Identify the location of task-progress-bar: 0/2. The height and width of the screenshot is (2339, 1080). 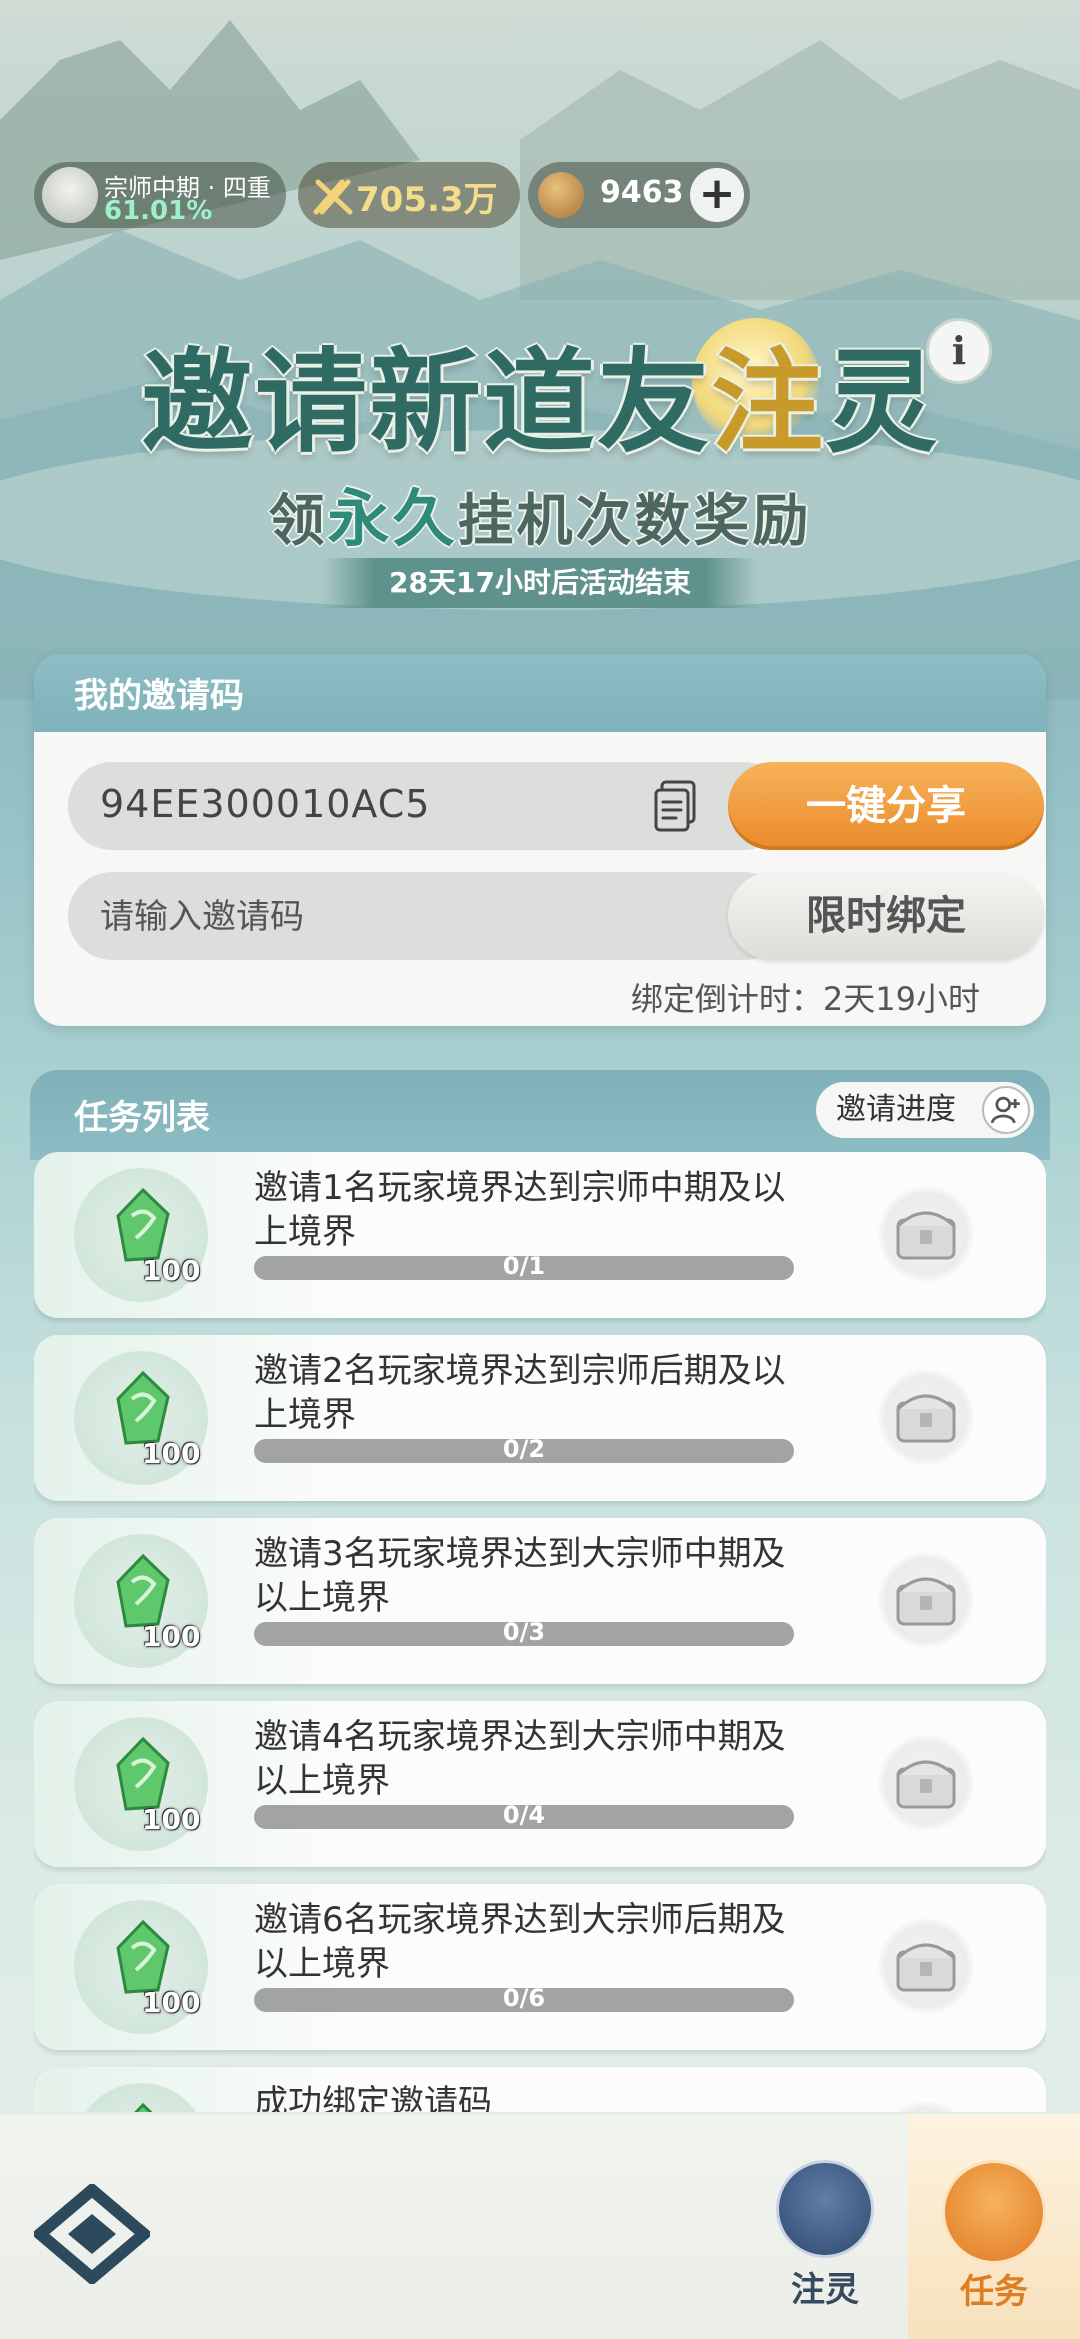
(524, 1449).